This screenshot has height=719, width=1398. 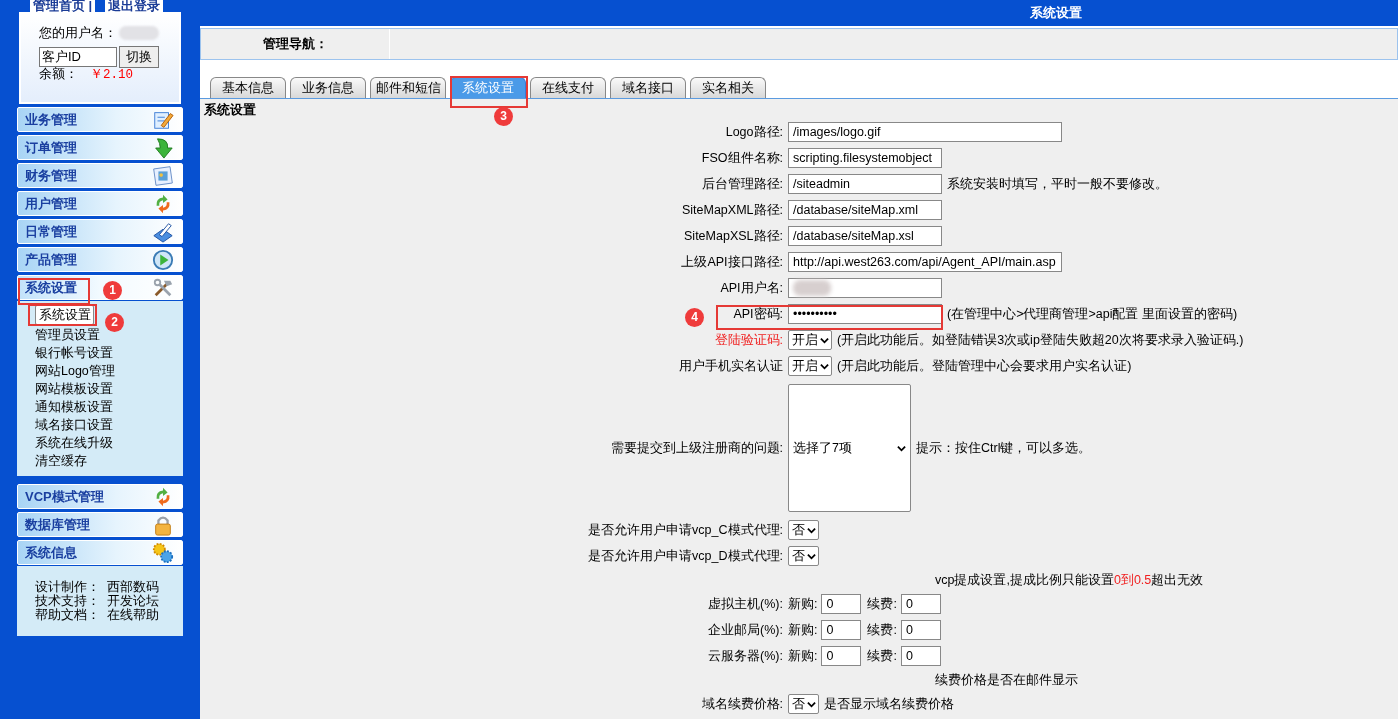 I want to click on field-hint: 提示：按住Ctrl键，可以多选。, so click(x=1004, y=448).